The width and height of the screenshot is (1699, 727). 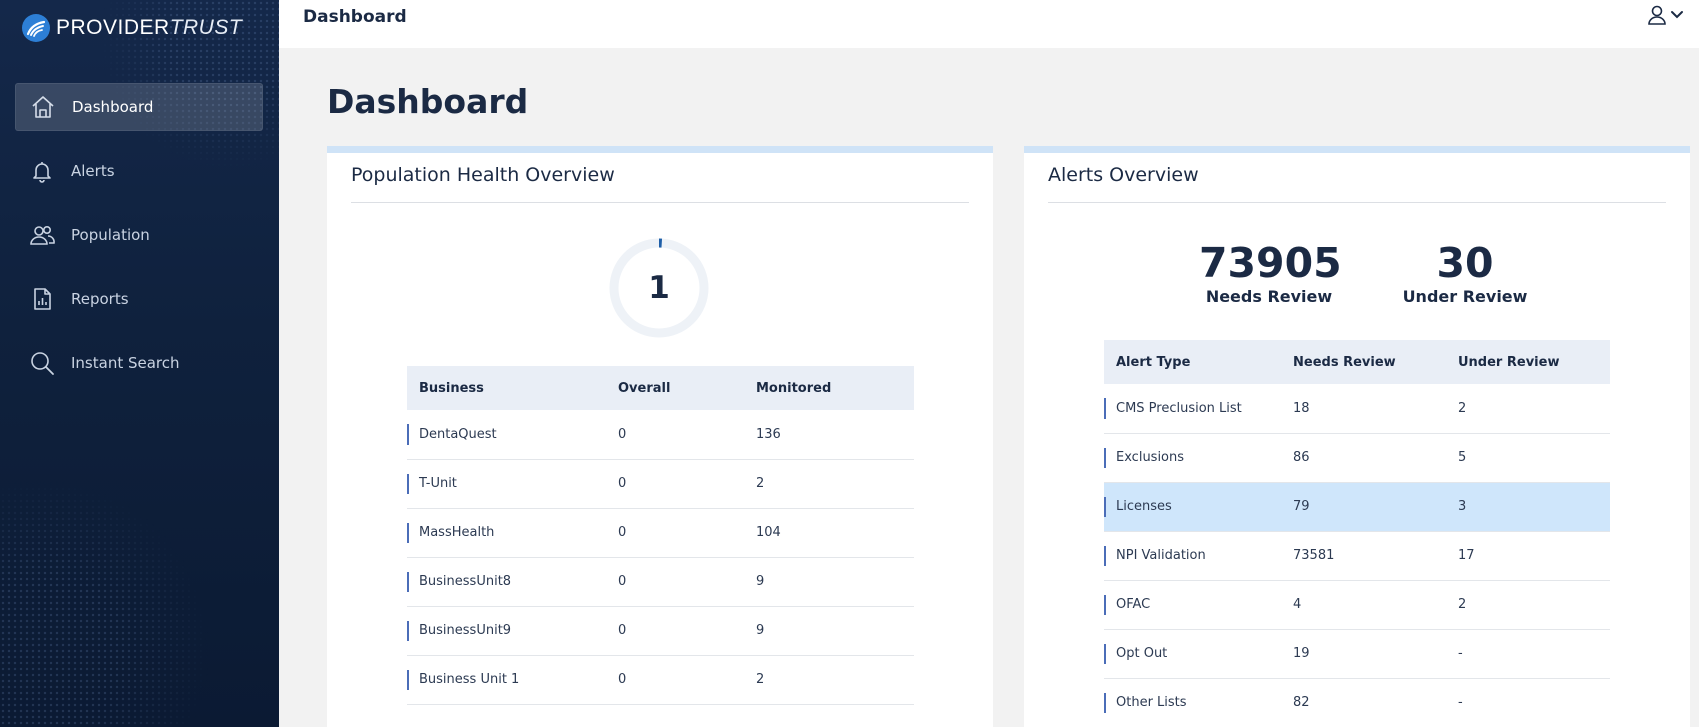 I want to click on sidebar-item-population: Population, so click(x=139, y=235).